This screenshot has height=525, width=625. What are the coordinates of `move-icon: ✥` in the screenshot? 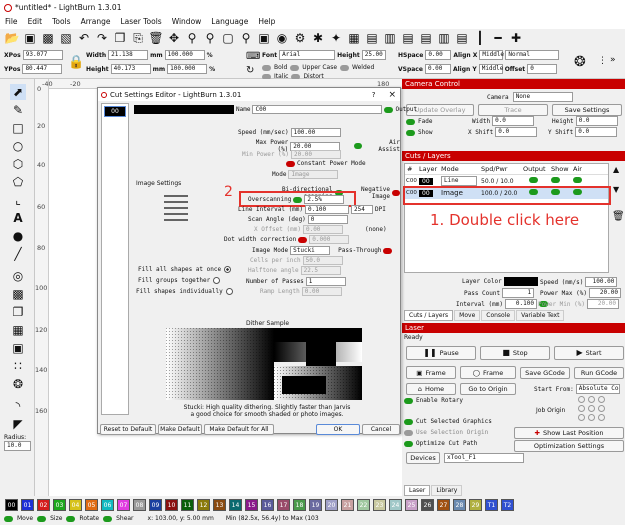 It's located at (174, 38).